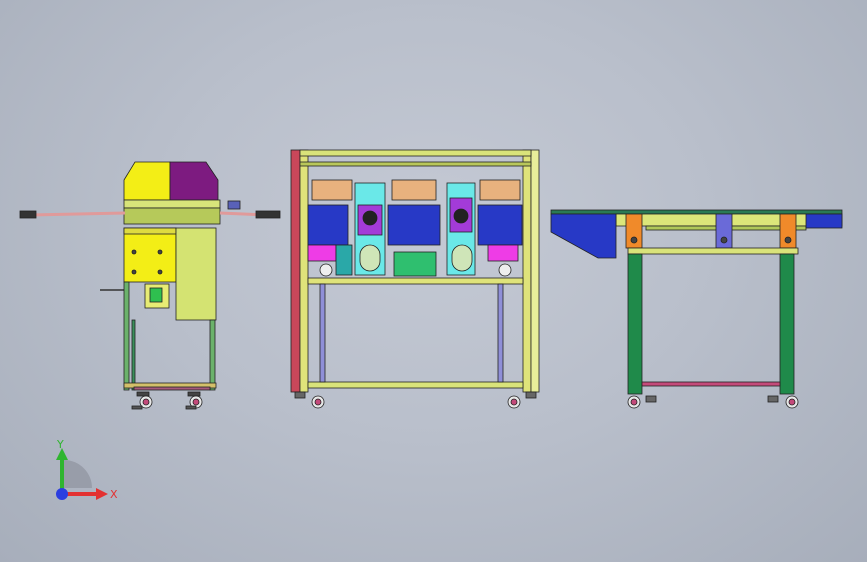  Describe the element at coordinates (268, 214) in the screenshot. I see `right-arm-end` at that location.